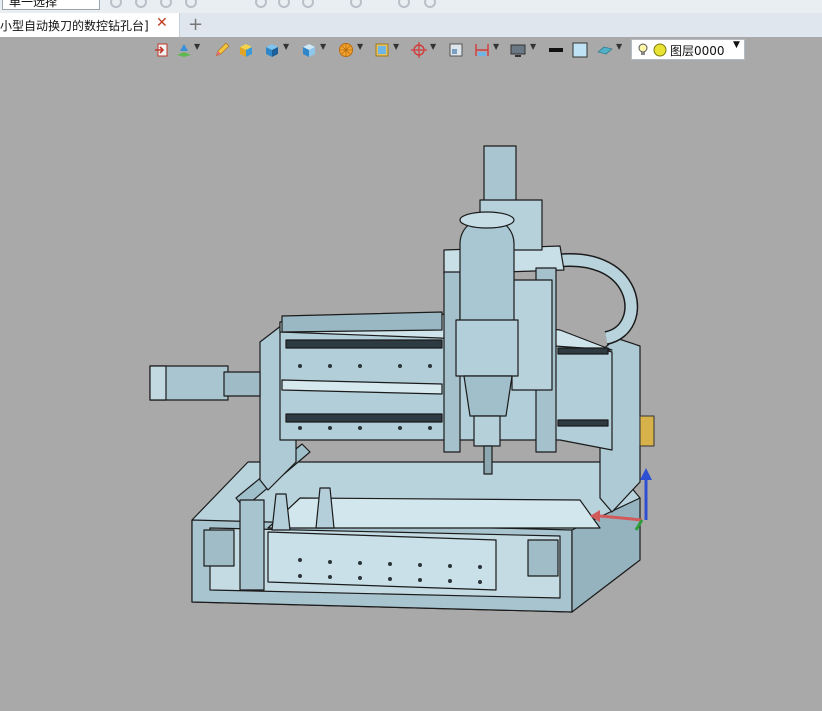 This screenshot has width=822, height=711. Describe the element at coordinates (660, 50) in the screenshot. I see `layer-color-icon` at that location.